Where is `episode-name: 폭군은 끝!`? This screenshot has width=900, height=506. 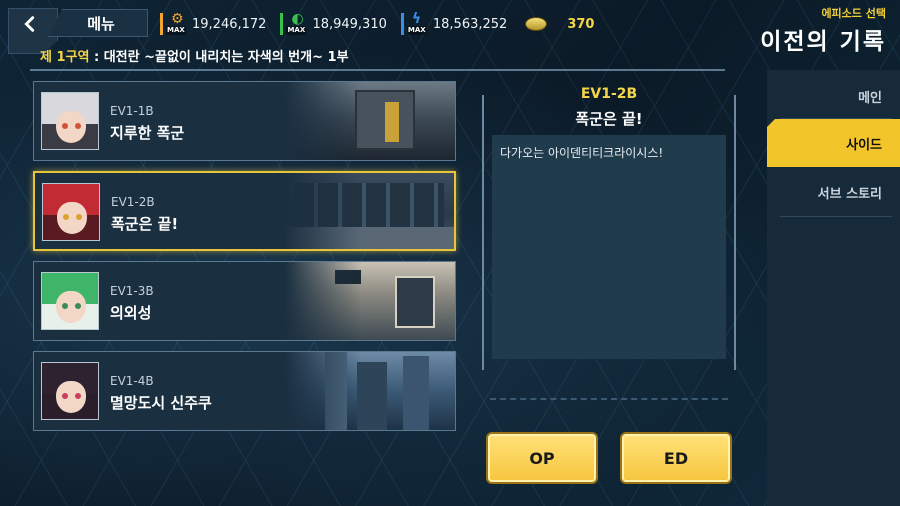 episode-name: 폭군은 끝! is located at coordinates (145, 224).